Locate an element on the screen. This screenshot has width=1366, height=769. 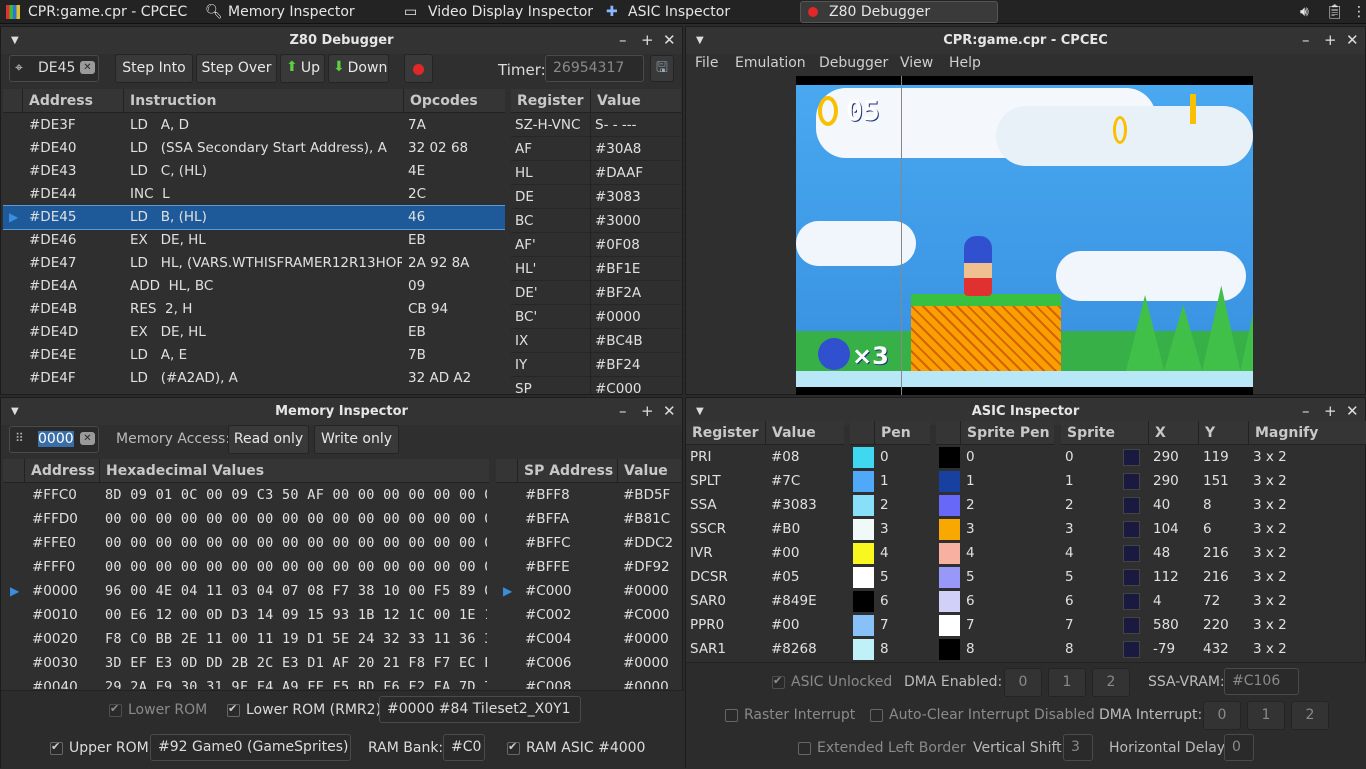
asic-register-row: SAR0 #849E is located at coordinates (765, 601).